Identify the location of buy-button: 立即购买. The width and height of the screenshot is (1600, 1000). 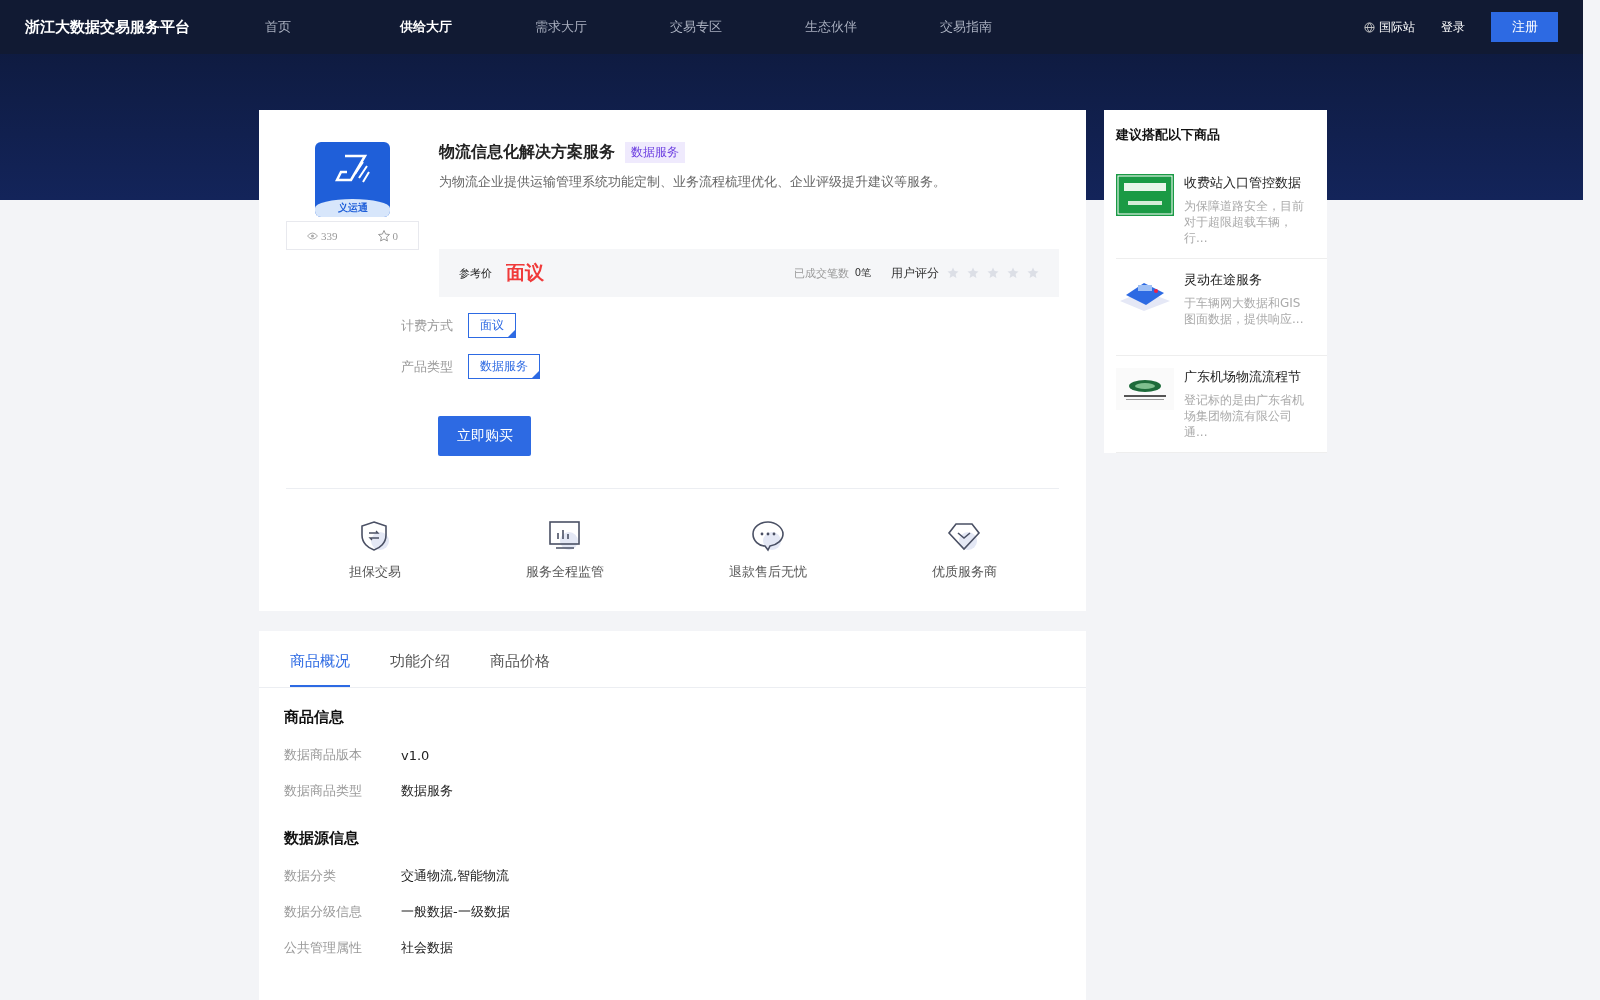
(484, 436).